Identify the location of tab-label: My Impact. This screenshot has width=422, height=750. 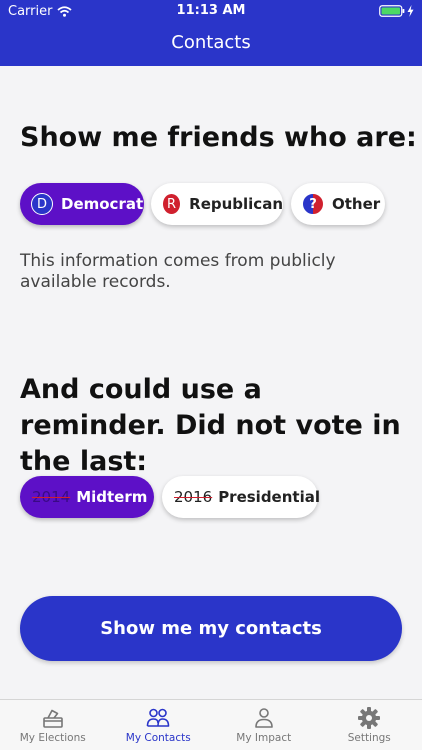
(264, 738).